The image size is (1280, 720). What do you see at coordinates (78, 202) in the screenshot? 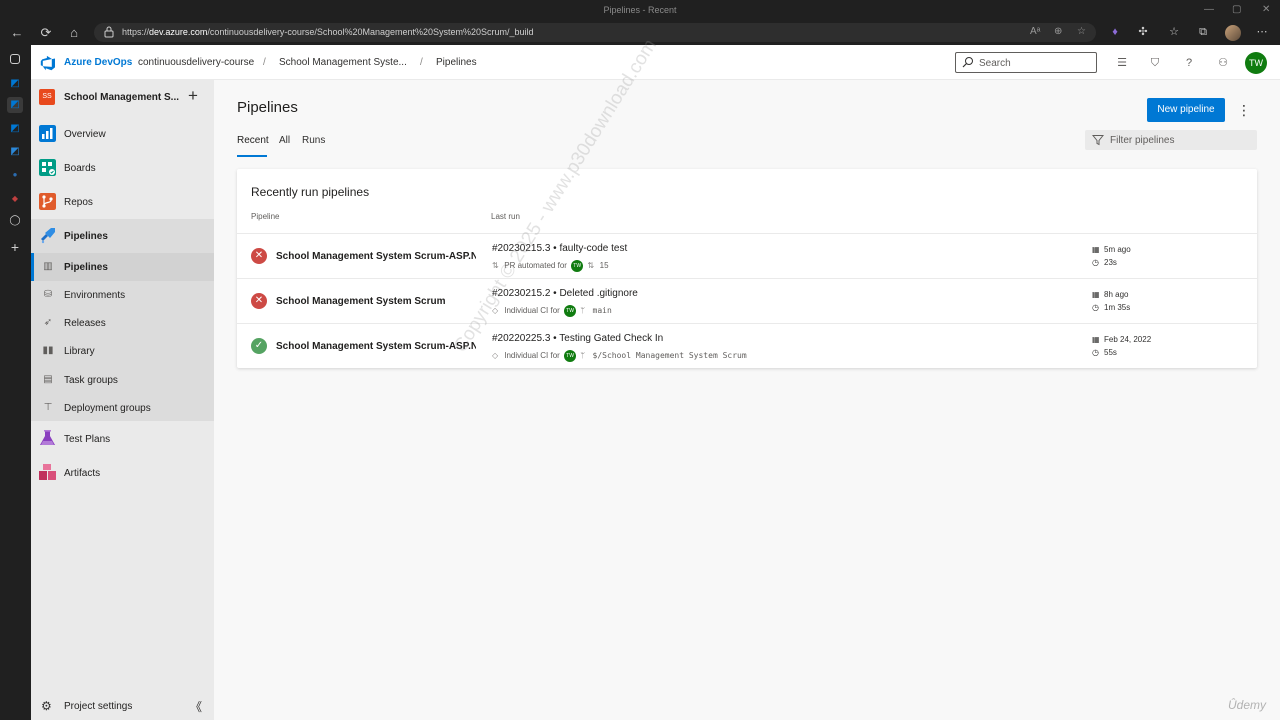
I see `nav-item-label: Repos` at bounding box center [78, 202].